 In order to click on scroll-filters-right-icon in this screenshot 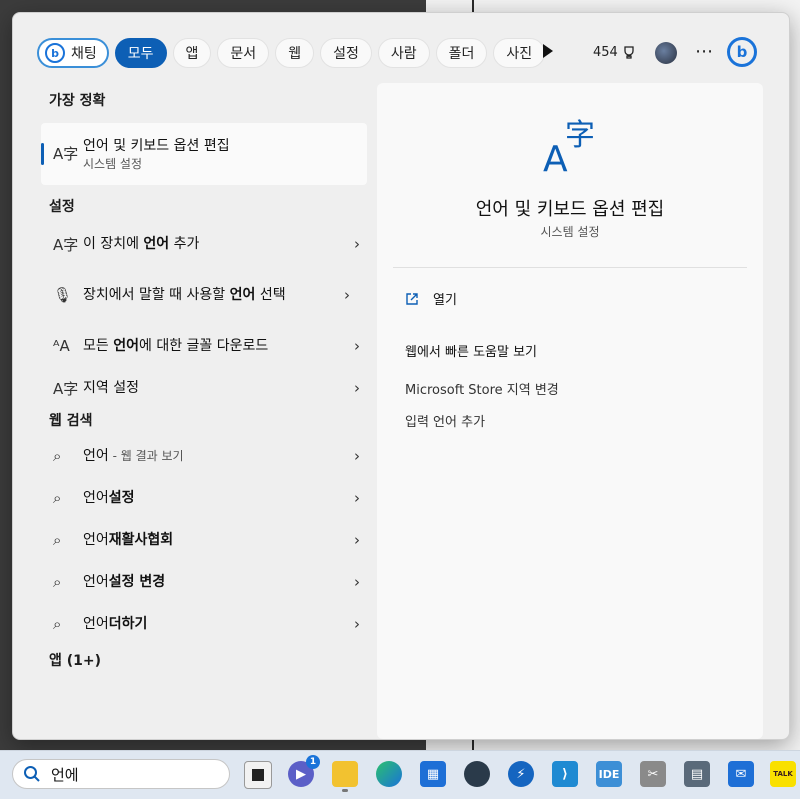, I will do `click(548, 51)`.